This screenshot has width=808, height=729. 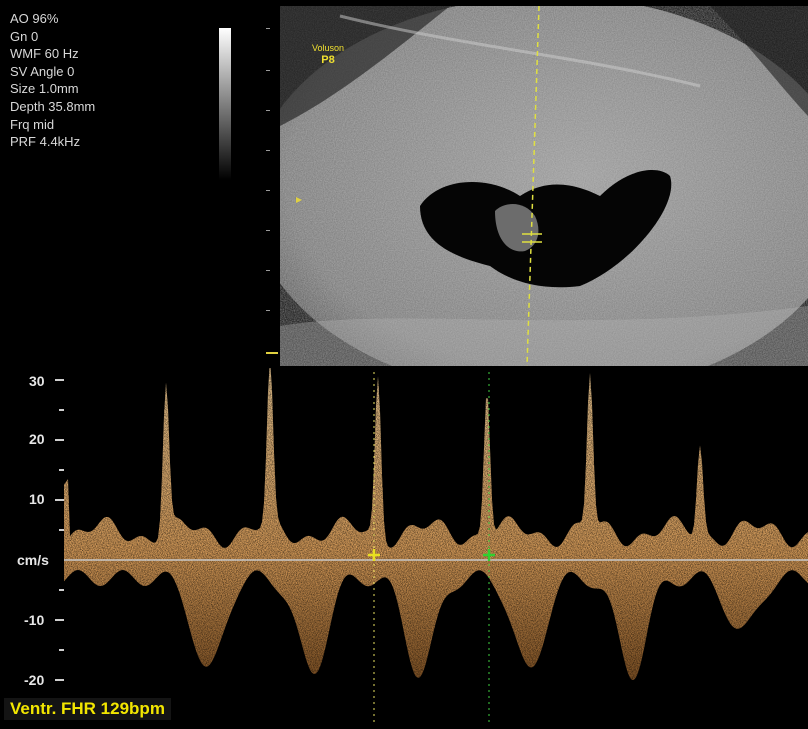 What do you see at coordinates (34, 18) in the screenshot?
I see `param-ao: AO 96%` at bounding box center [34, 18].